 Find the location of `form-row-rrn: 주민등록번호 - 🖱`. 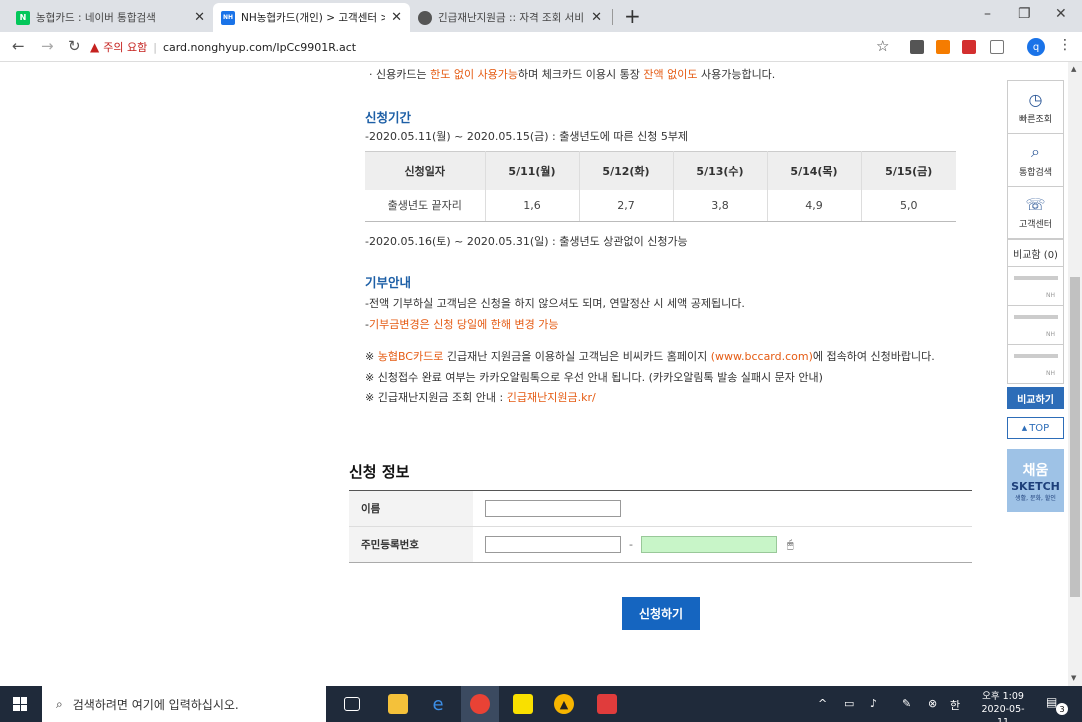

form-row-rrn: 주민등록번호 - 🖱 is located at coordinates (660, 545).